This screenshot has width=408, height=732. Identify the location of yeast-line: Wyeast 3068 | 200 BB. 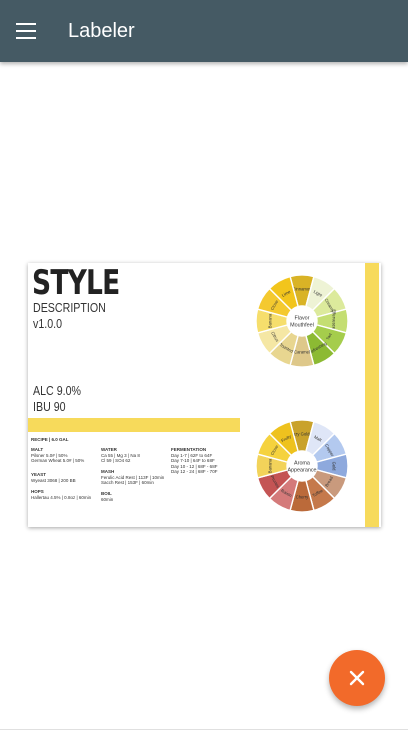
(53, 480).